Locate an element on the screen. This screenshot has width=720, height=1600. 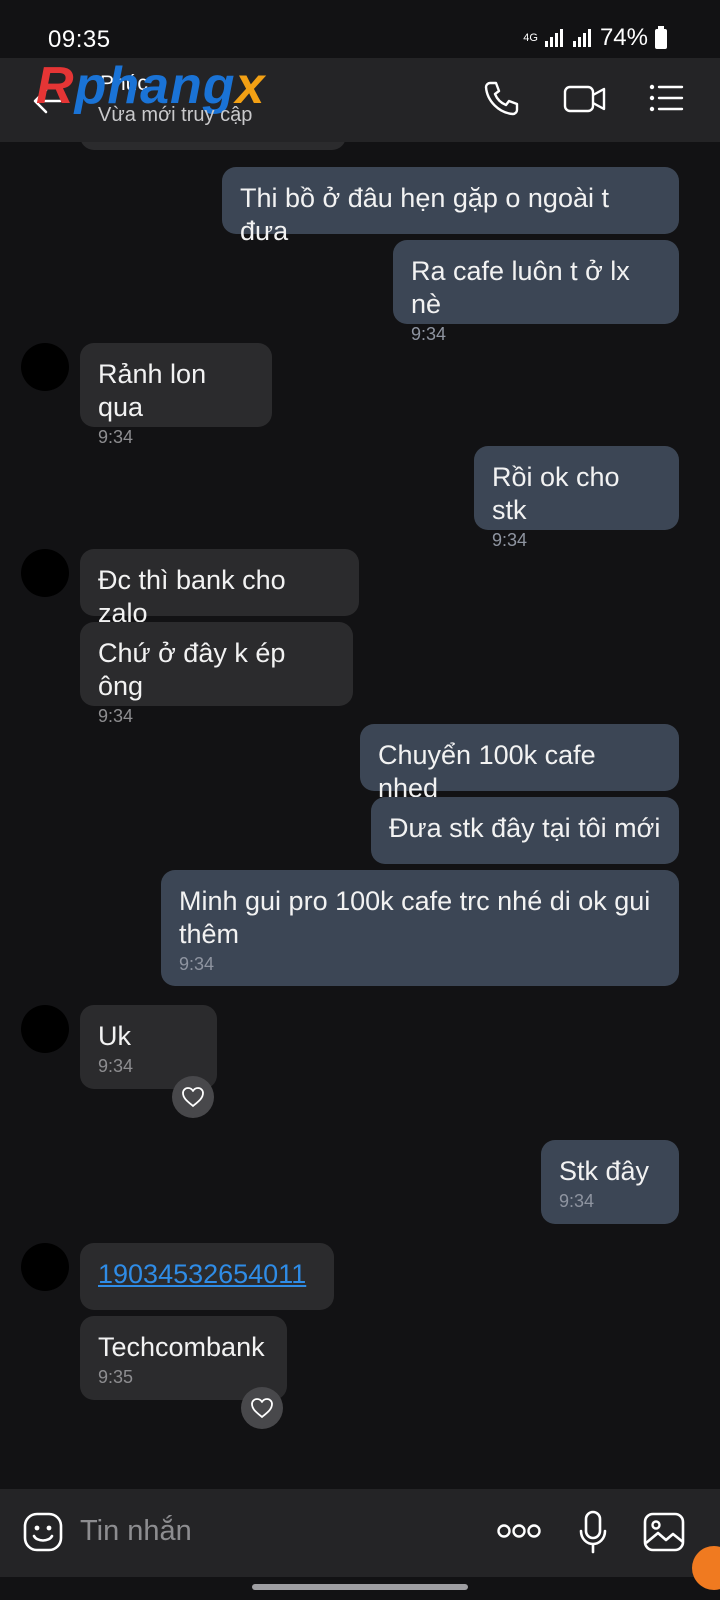
message-text: Thi bồ ở đâu hẹn gặp o ngoài t đưa is located at coordinates (424, 214).